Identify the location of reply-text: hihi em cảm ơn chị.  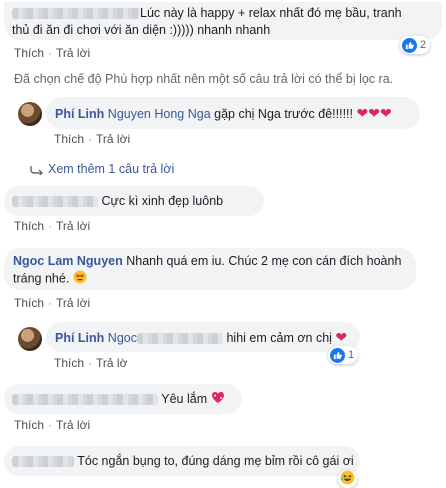
(279, 338).